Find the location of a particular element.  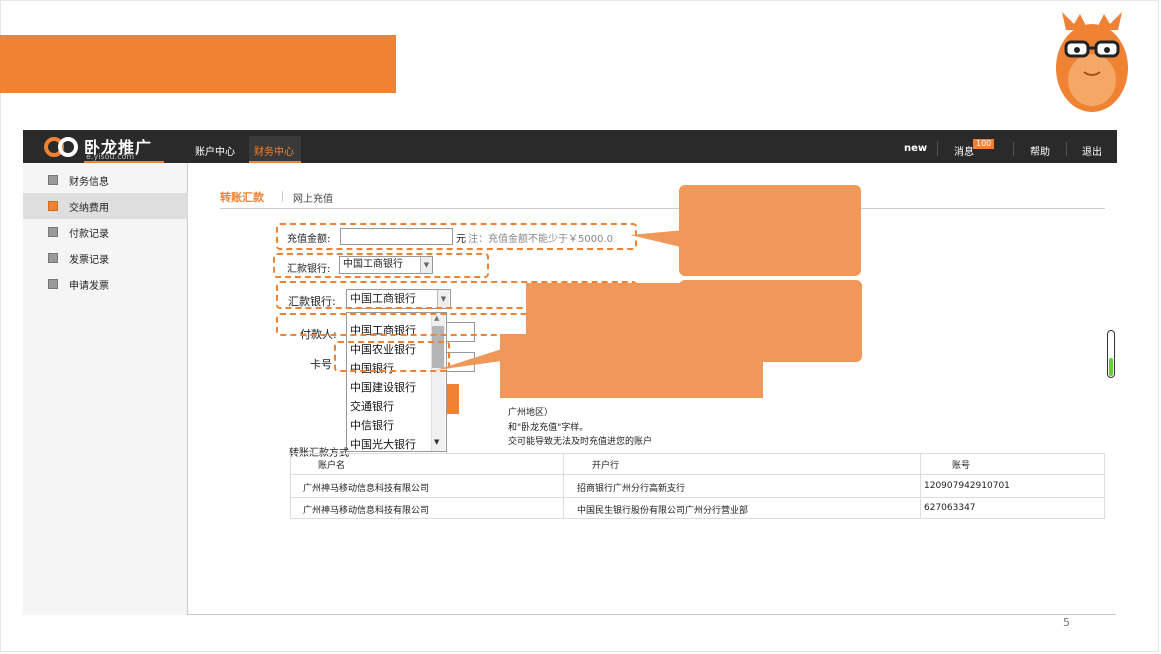

sidebar-item-label: 财务信息 is located at coordinates (89, 182).